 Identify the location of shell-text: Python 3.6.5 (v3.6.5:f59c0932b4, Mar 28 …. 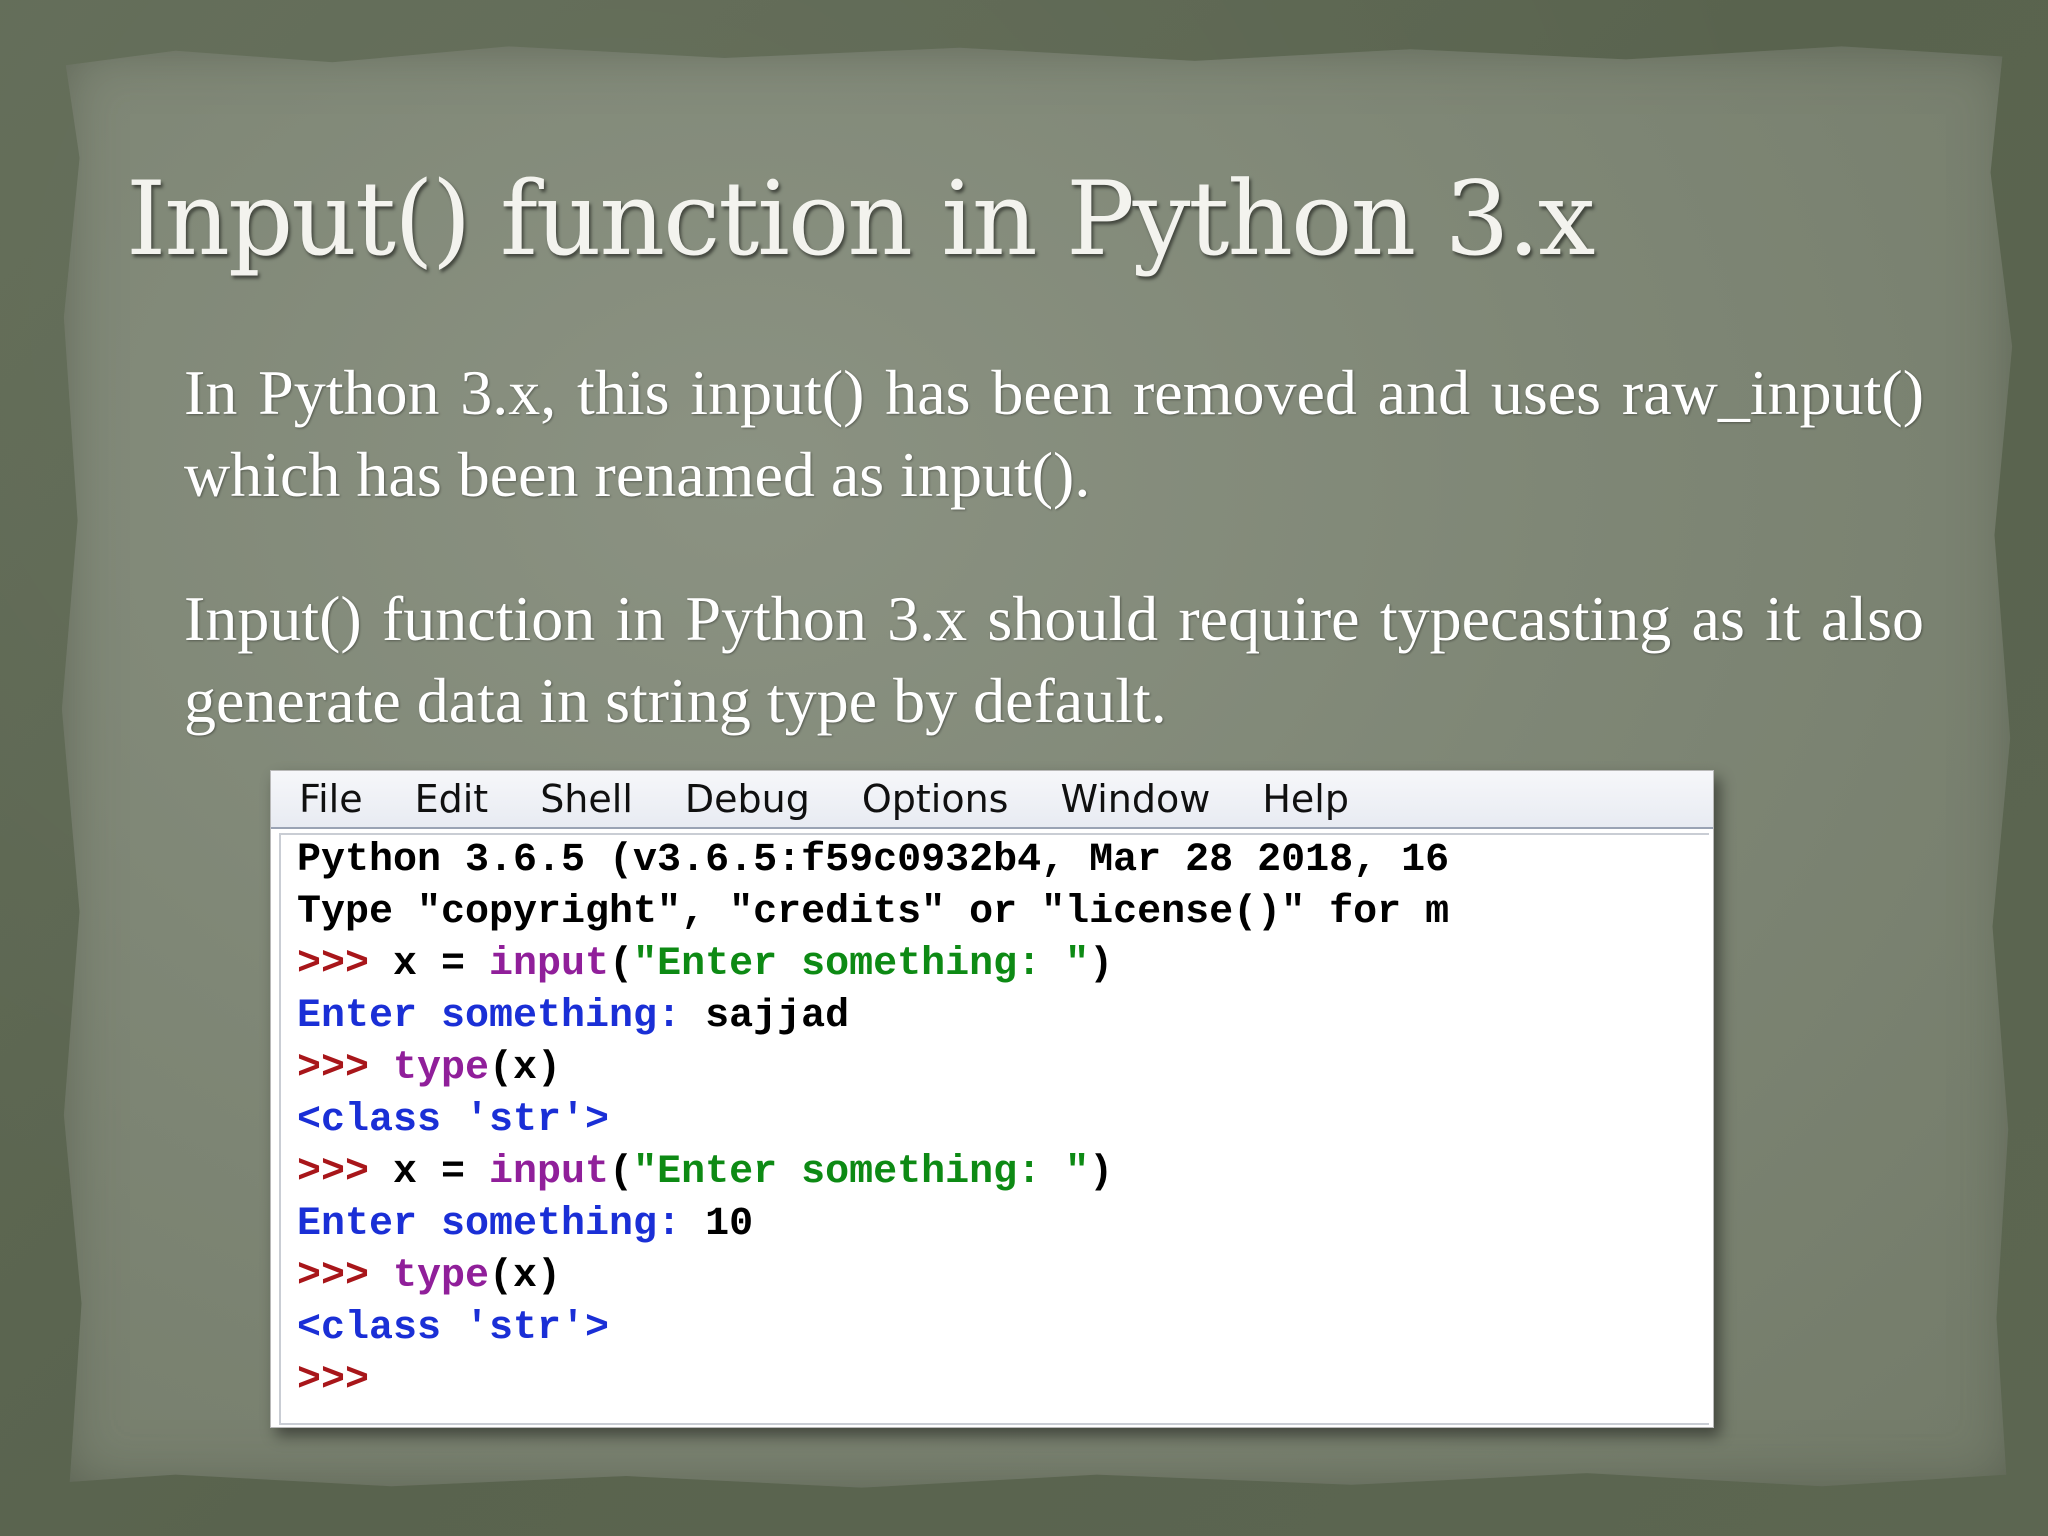
(873, 860).